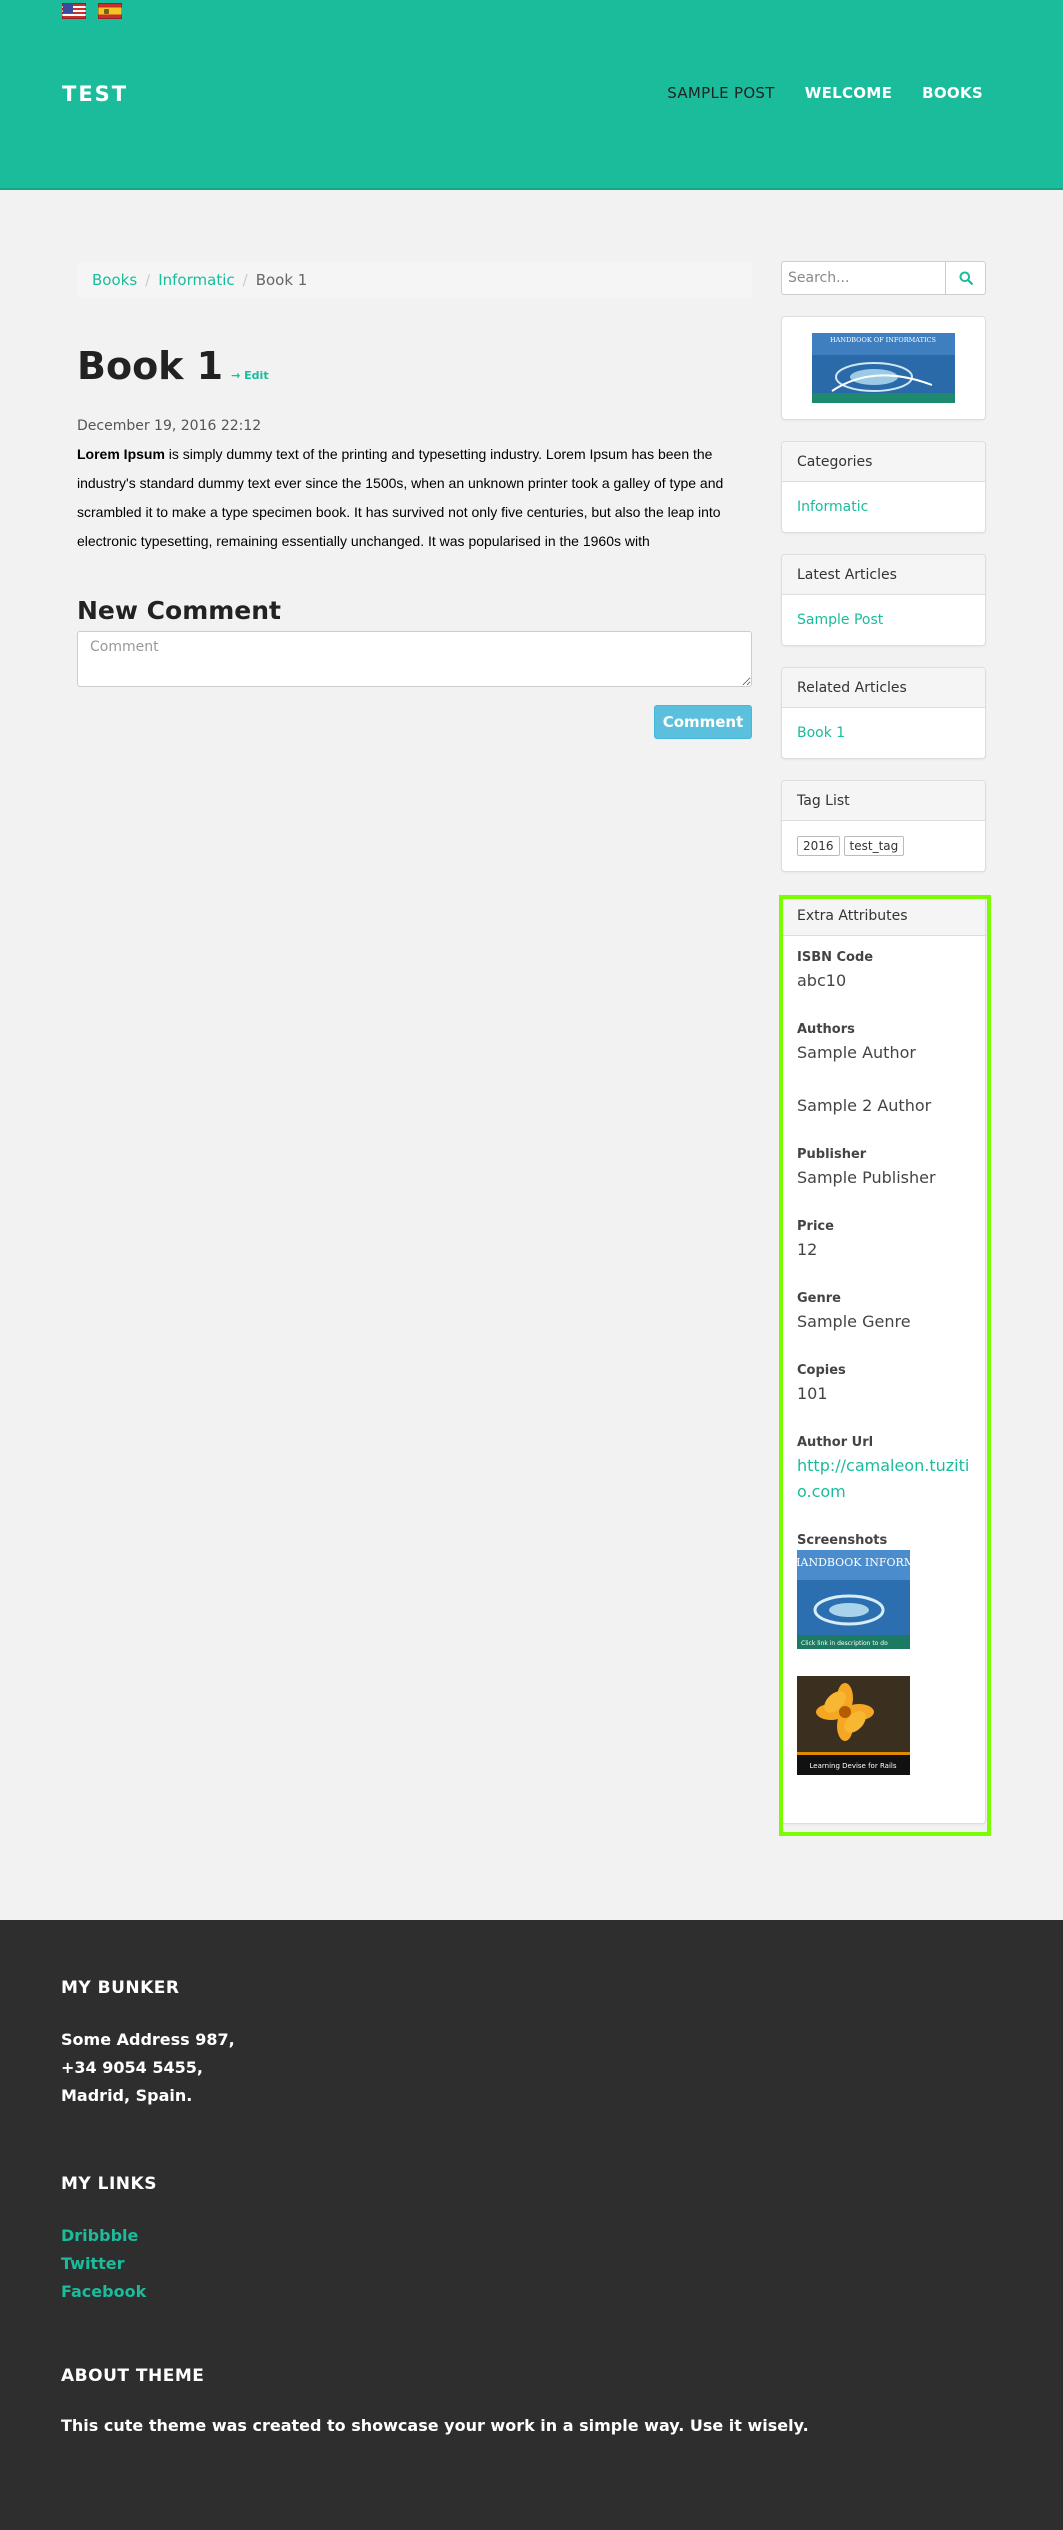 The width and height of the screenshot is (1063, 2530). What do you see at coordinates (110, 11) in the screenshot?
I see `es-flag-icon` at bounding box center [110, 11].